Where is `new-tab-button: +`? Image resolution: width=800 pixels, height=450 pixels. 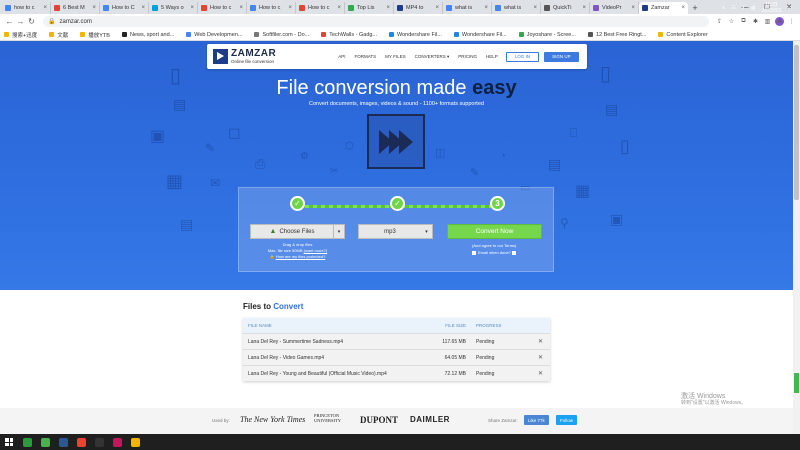
new-tab-button: + is located at coordinates (695, 8).